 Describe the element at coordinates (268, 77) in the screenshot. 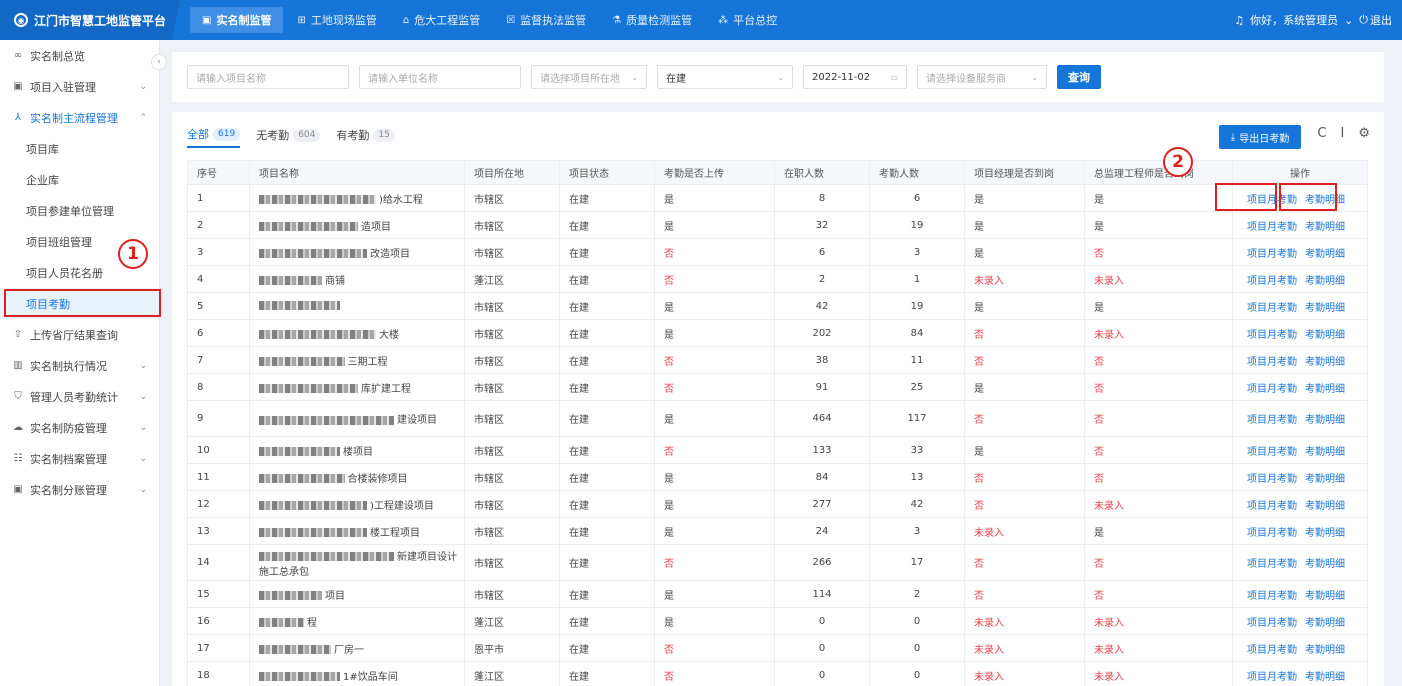

I see `project-name-input: 请输入项目名称` at that location.